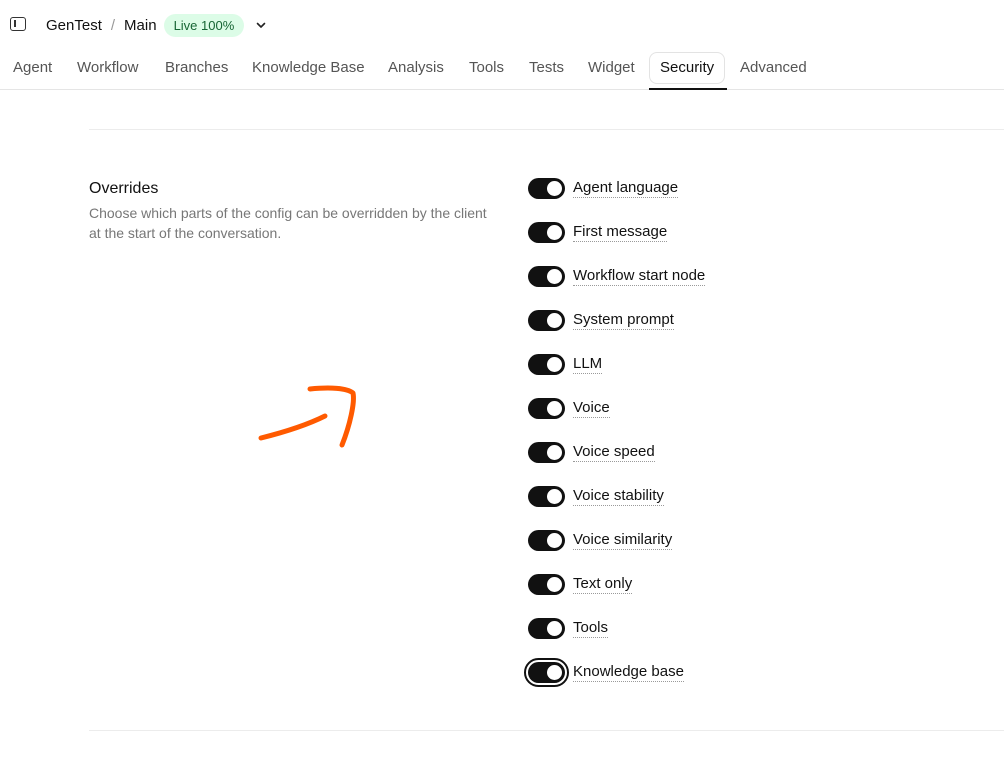  I want to click on tab-agent: Agent, so click(32, 68).